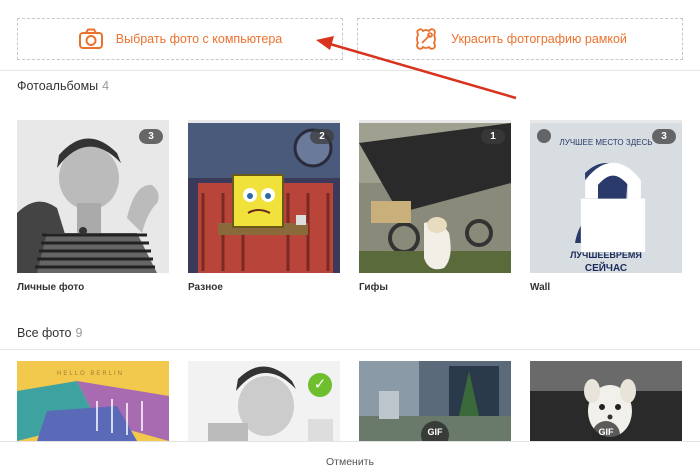 The image size is (700, 475). Describe the element at coordinates (90, 38) in the screenshot. I see `camera-icon` at that location.